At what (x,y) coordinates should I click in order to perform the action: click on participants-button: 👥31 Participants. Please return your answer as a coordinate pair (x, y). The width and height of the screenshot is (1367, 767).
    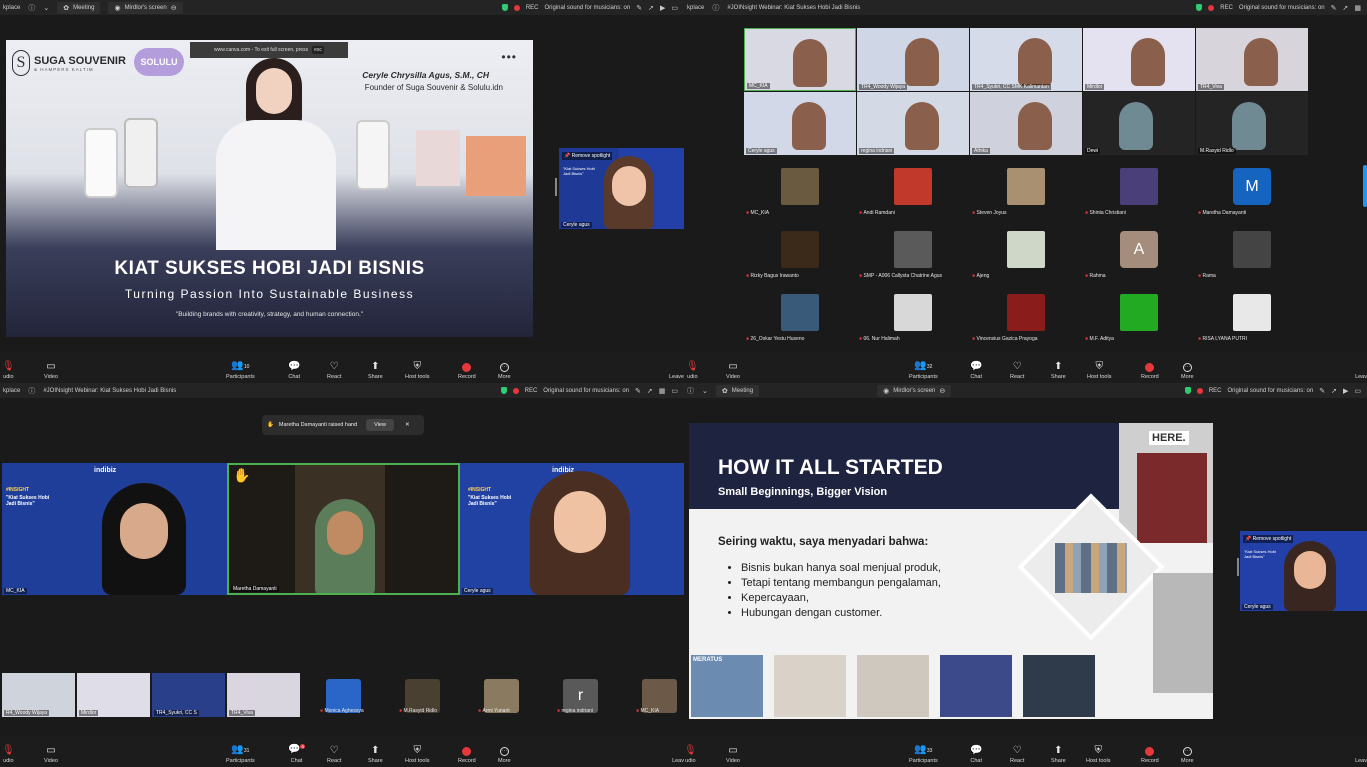
    Looking at the image, I should click on (240, 755).